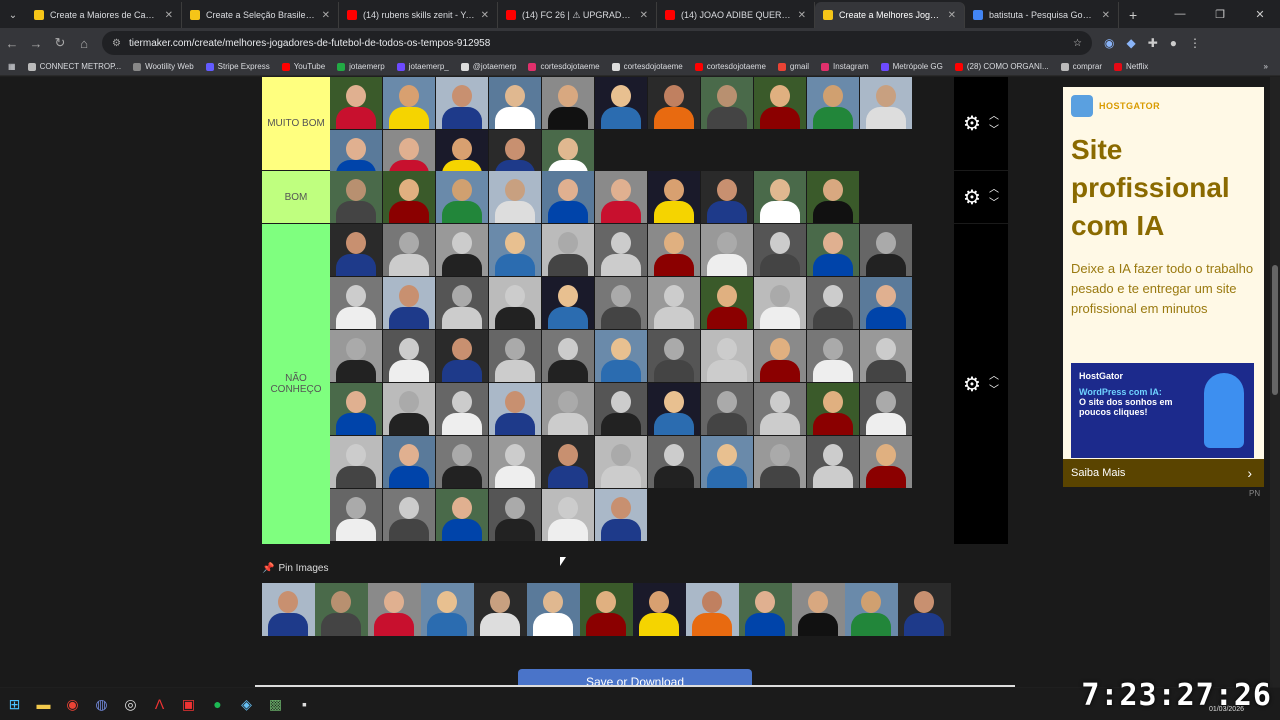 The height and width of the screenshot is (720, 1280). Describe the element at coordinates (43, 704) in the screenshot. I see `file-explorer-icon: ▬` at that location.